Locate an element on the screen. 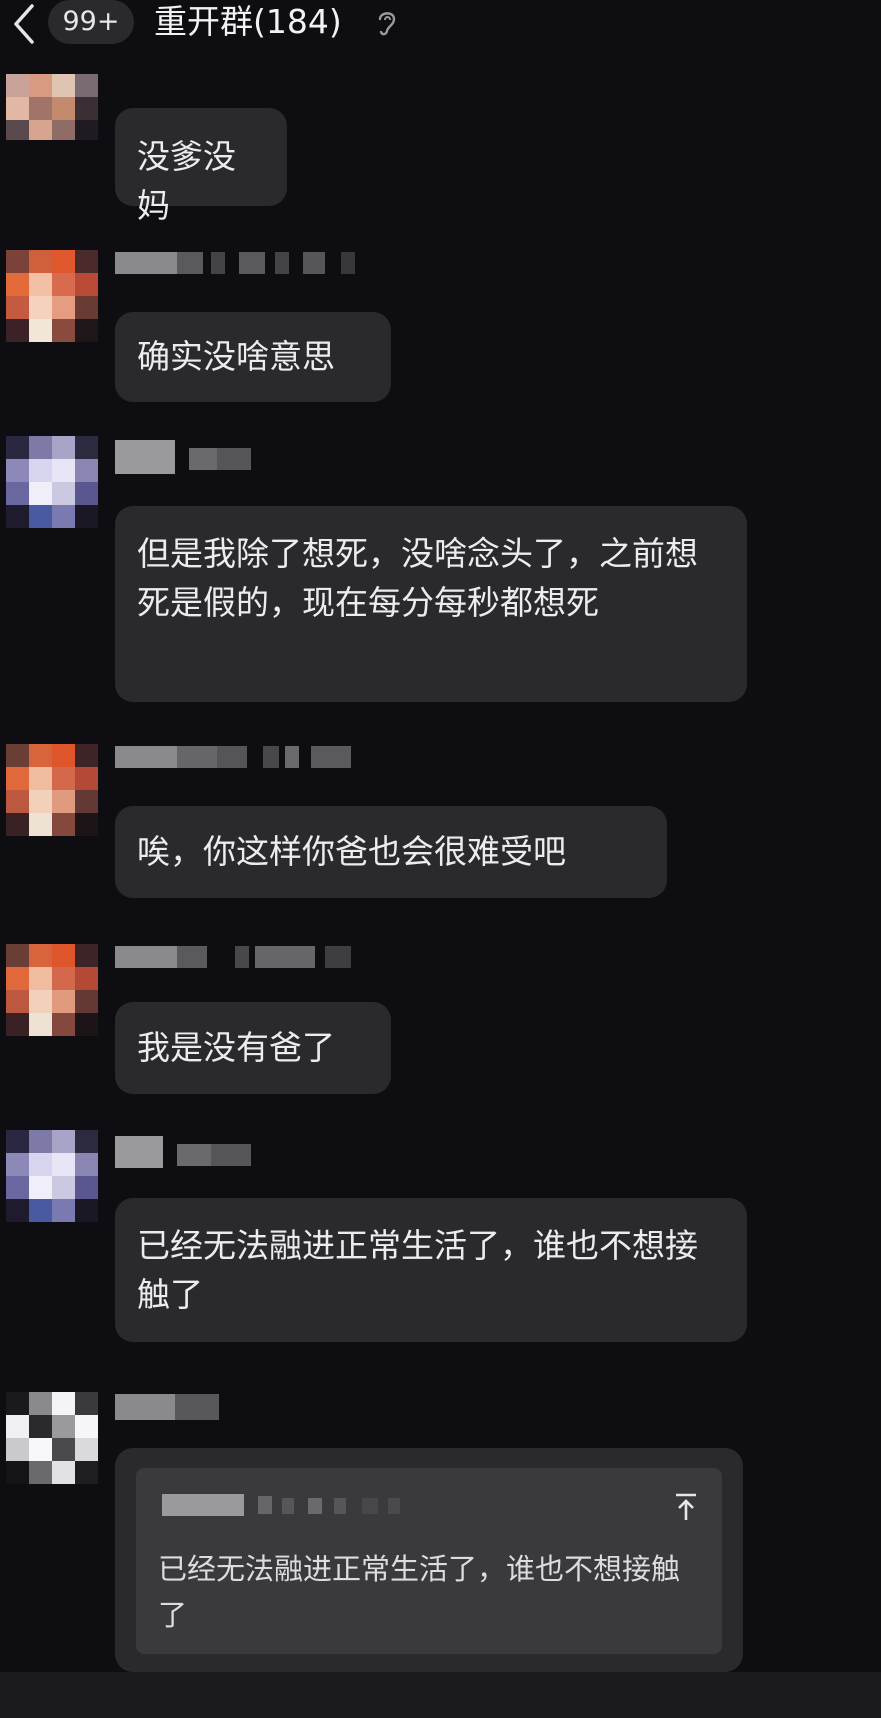 This screenshot has height=1718, width=881. bottom-bar is located at coordinates (440, 1695).